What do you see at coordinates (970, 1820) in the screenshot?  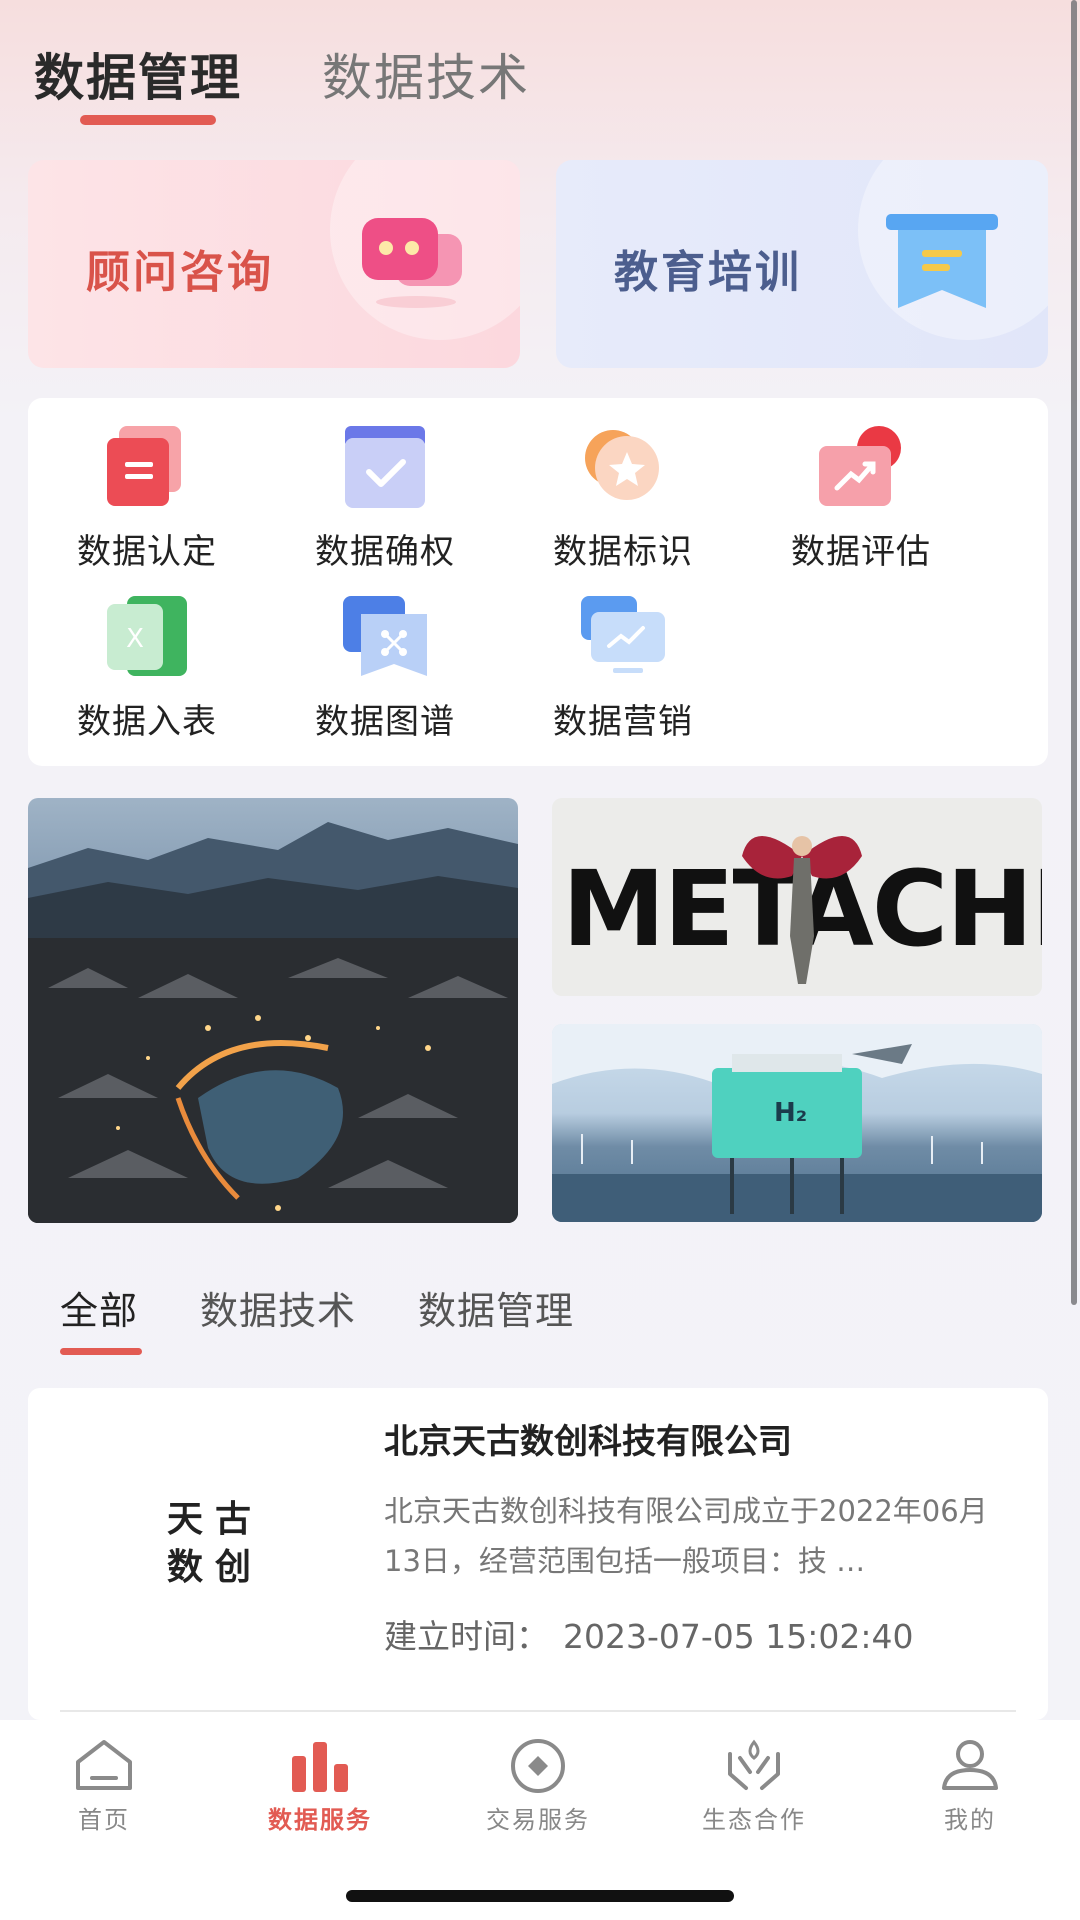 I see `nav-label: 我的` at bounding box center [970, 1820].